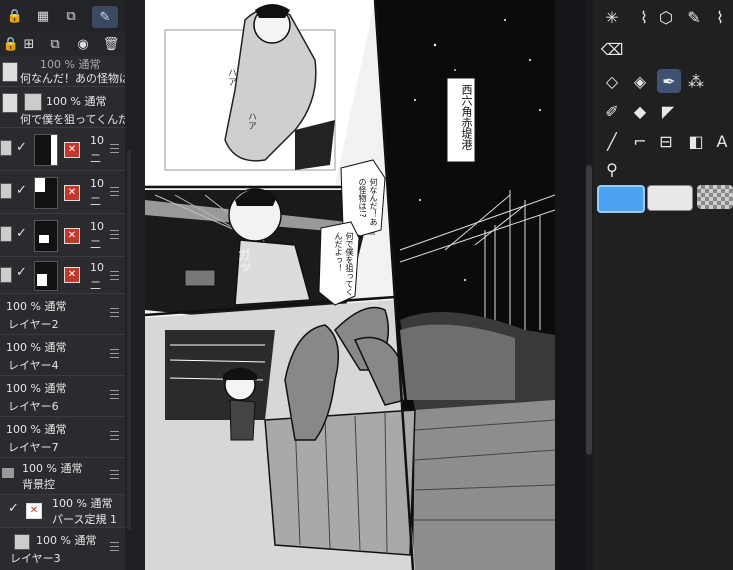 The width and height of the screenshot is (733, 570). I want to click on line-icon: ╱, so click(612, 141).